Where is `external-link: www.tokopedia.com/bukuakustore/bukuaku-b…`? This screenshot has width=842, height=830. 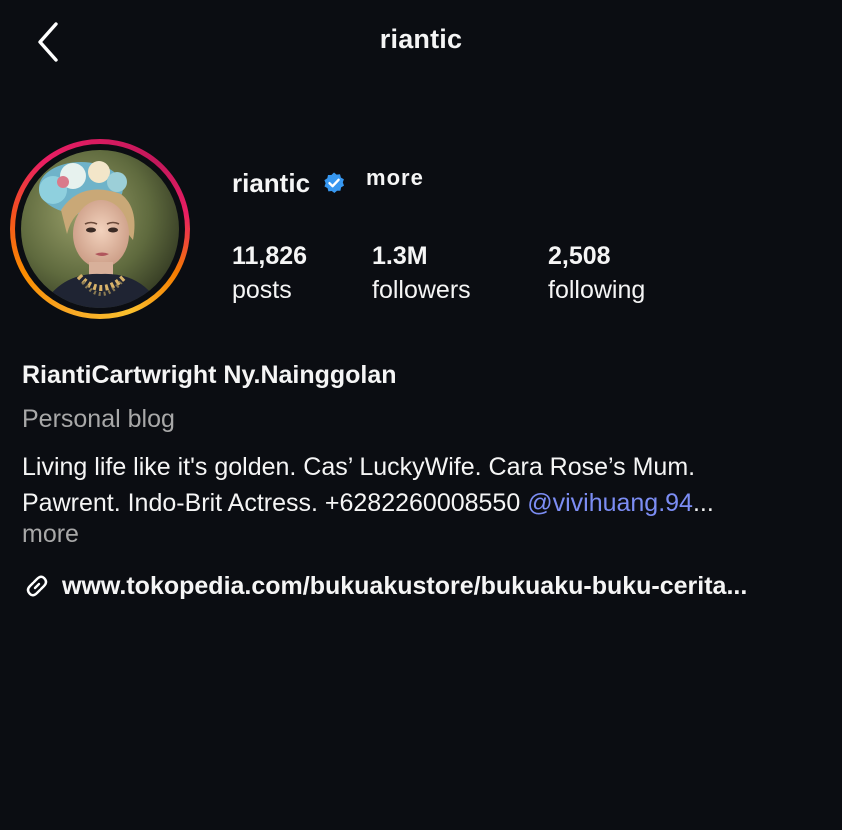
external-link: www.tokopedia.com/bukuakustore/bukuaku-b… is located at coordinates (384, 586).